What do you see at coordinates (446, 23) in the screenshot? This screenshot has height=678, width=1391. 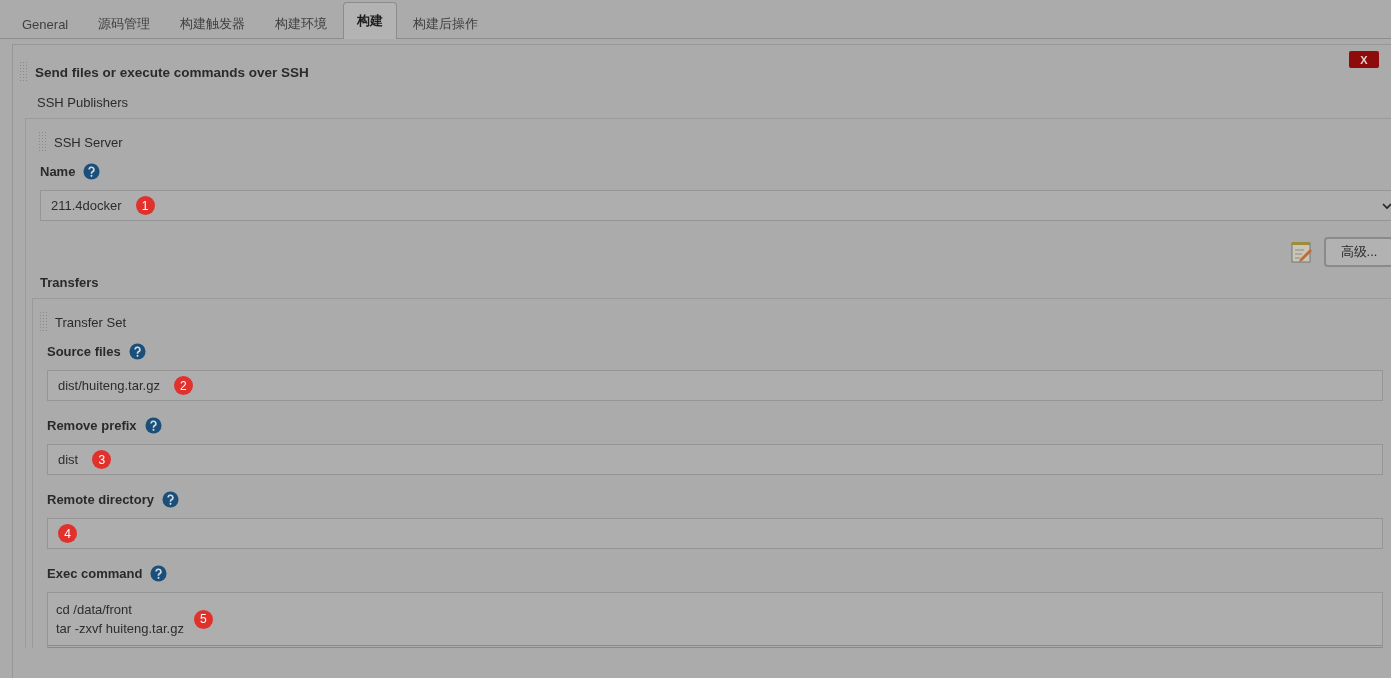 I see `tab: 构建后操作` at bounding box center [446, 23].